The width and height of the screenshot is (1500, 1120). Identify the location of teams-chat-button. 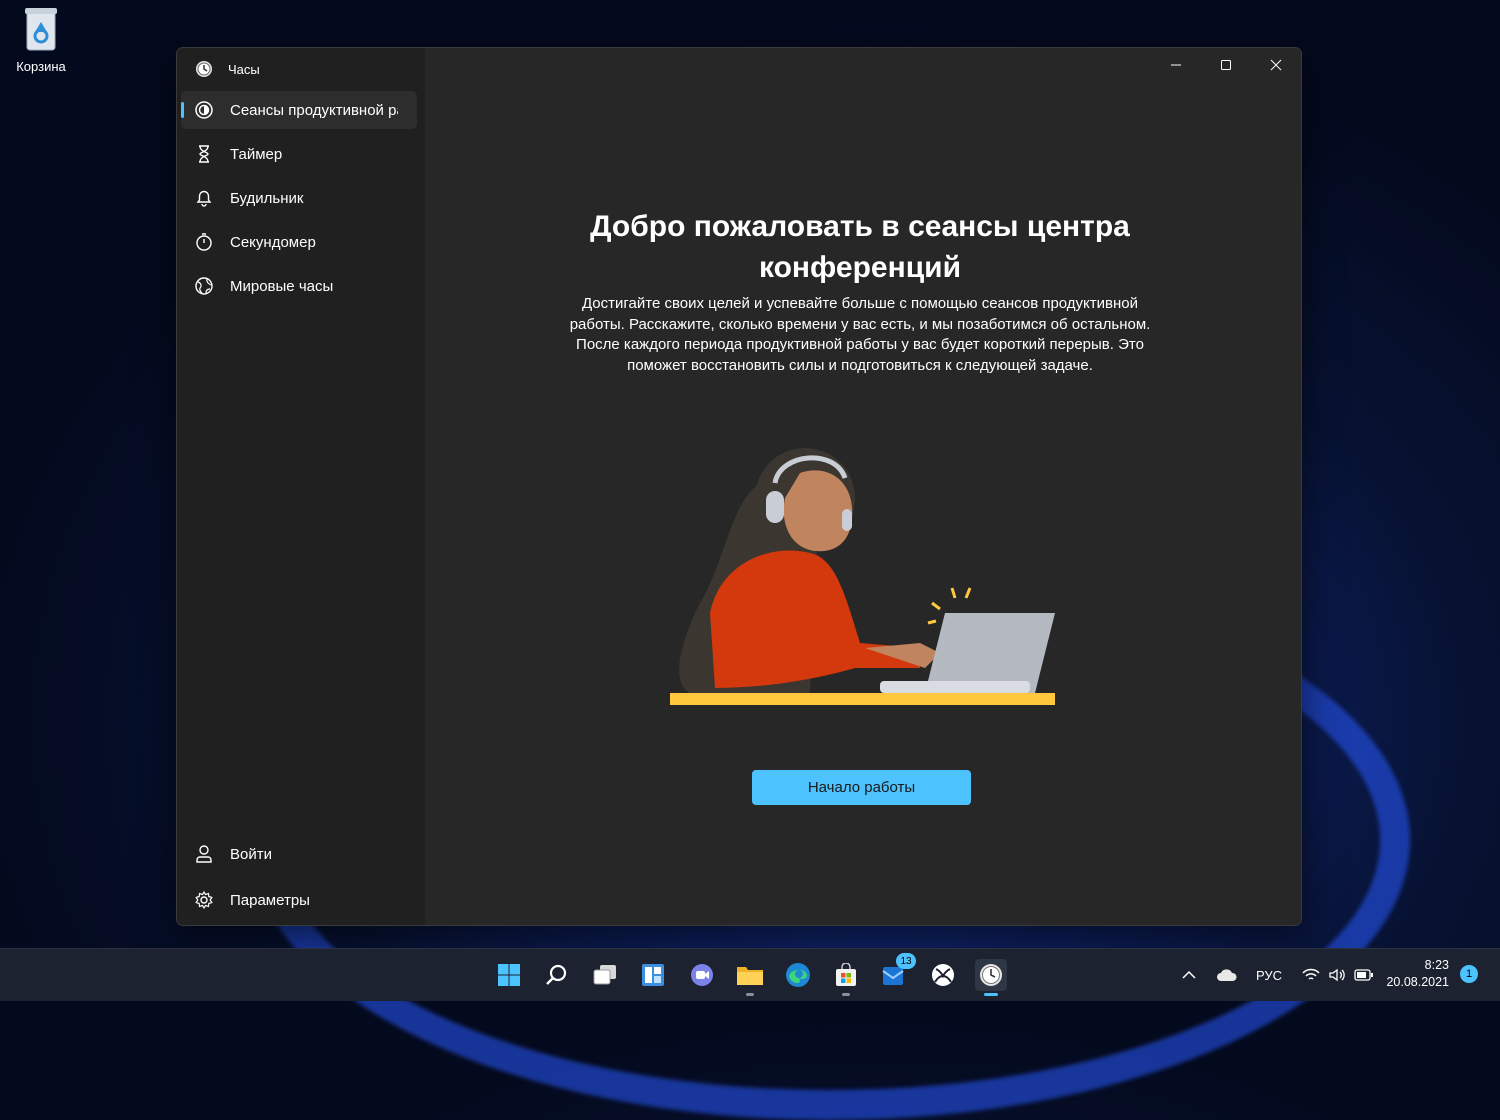
(702, 975).